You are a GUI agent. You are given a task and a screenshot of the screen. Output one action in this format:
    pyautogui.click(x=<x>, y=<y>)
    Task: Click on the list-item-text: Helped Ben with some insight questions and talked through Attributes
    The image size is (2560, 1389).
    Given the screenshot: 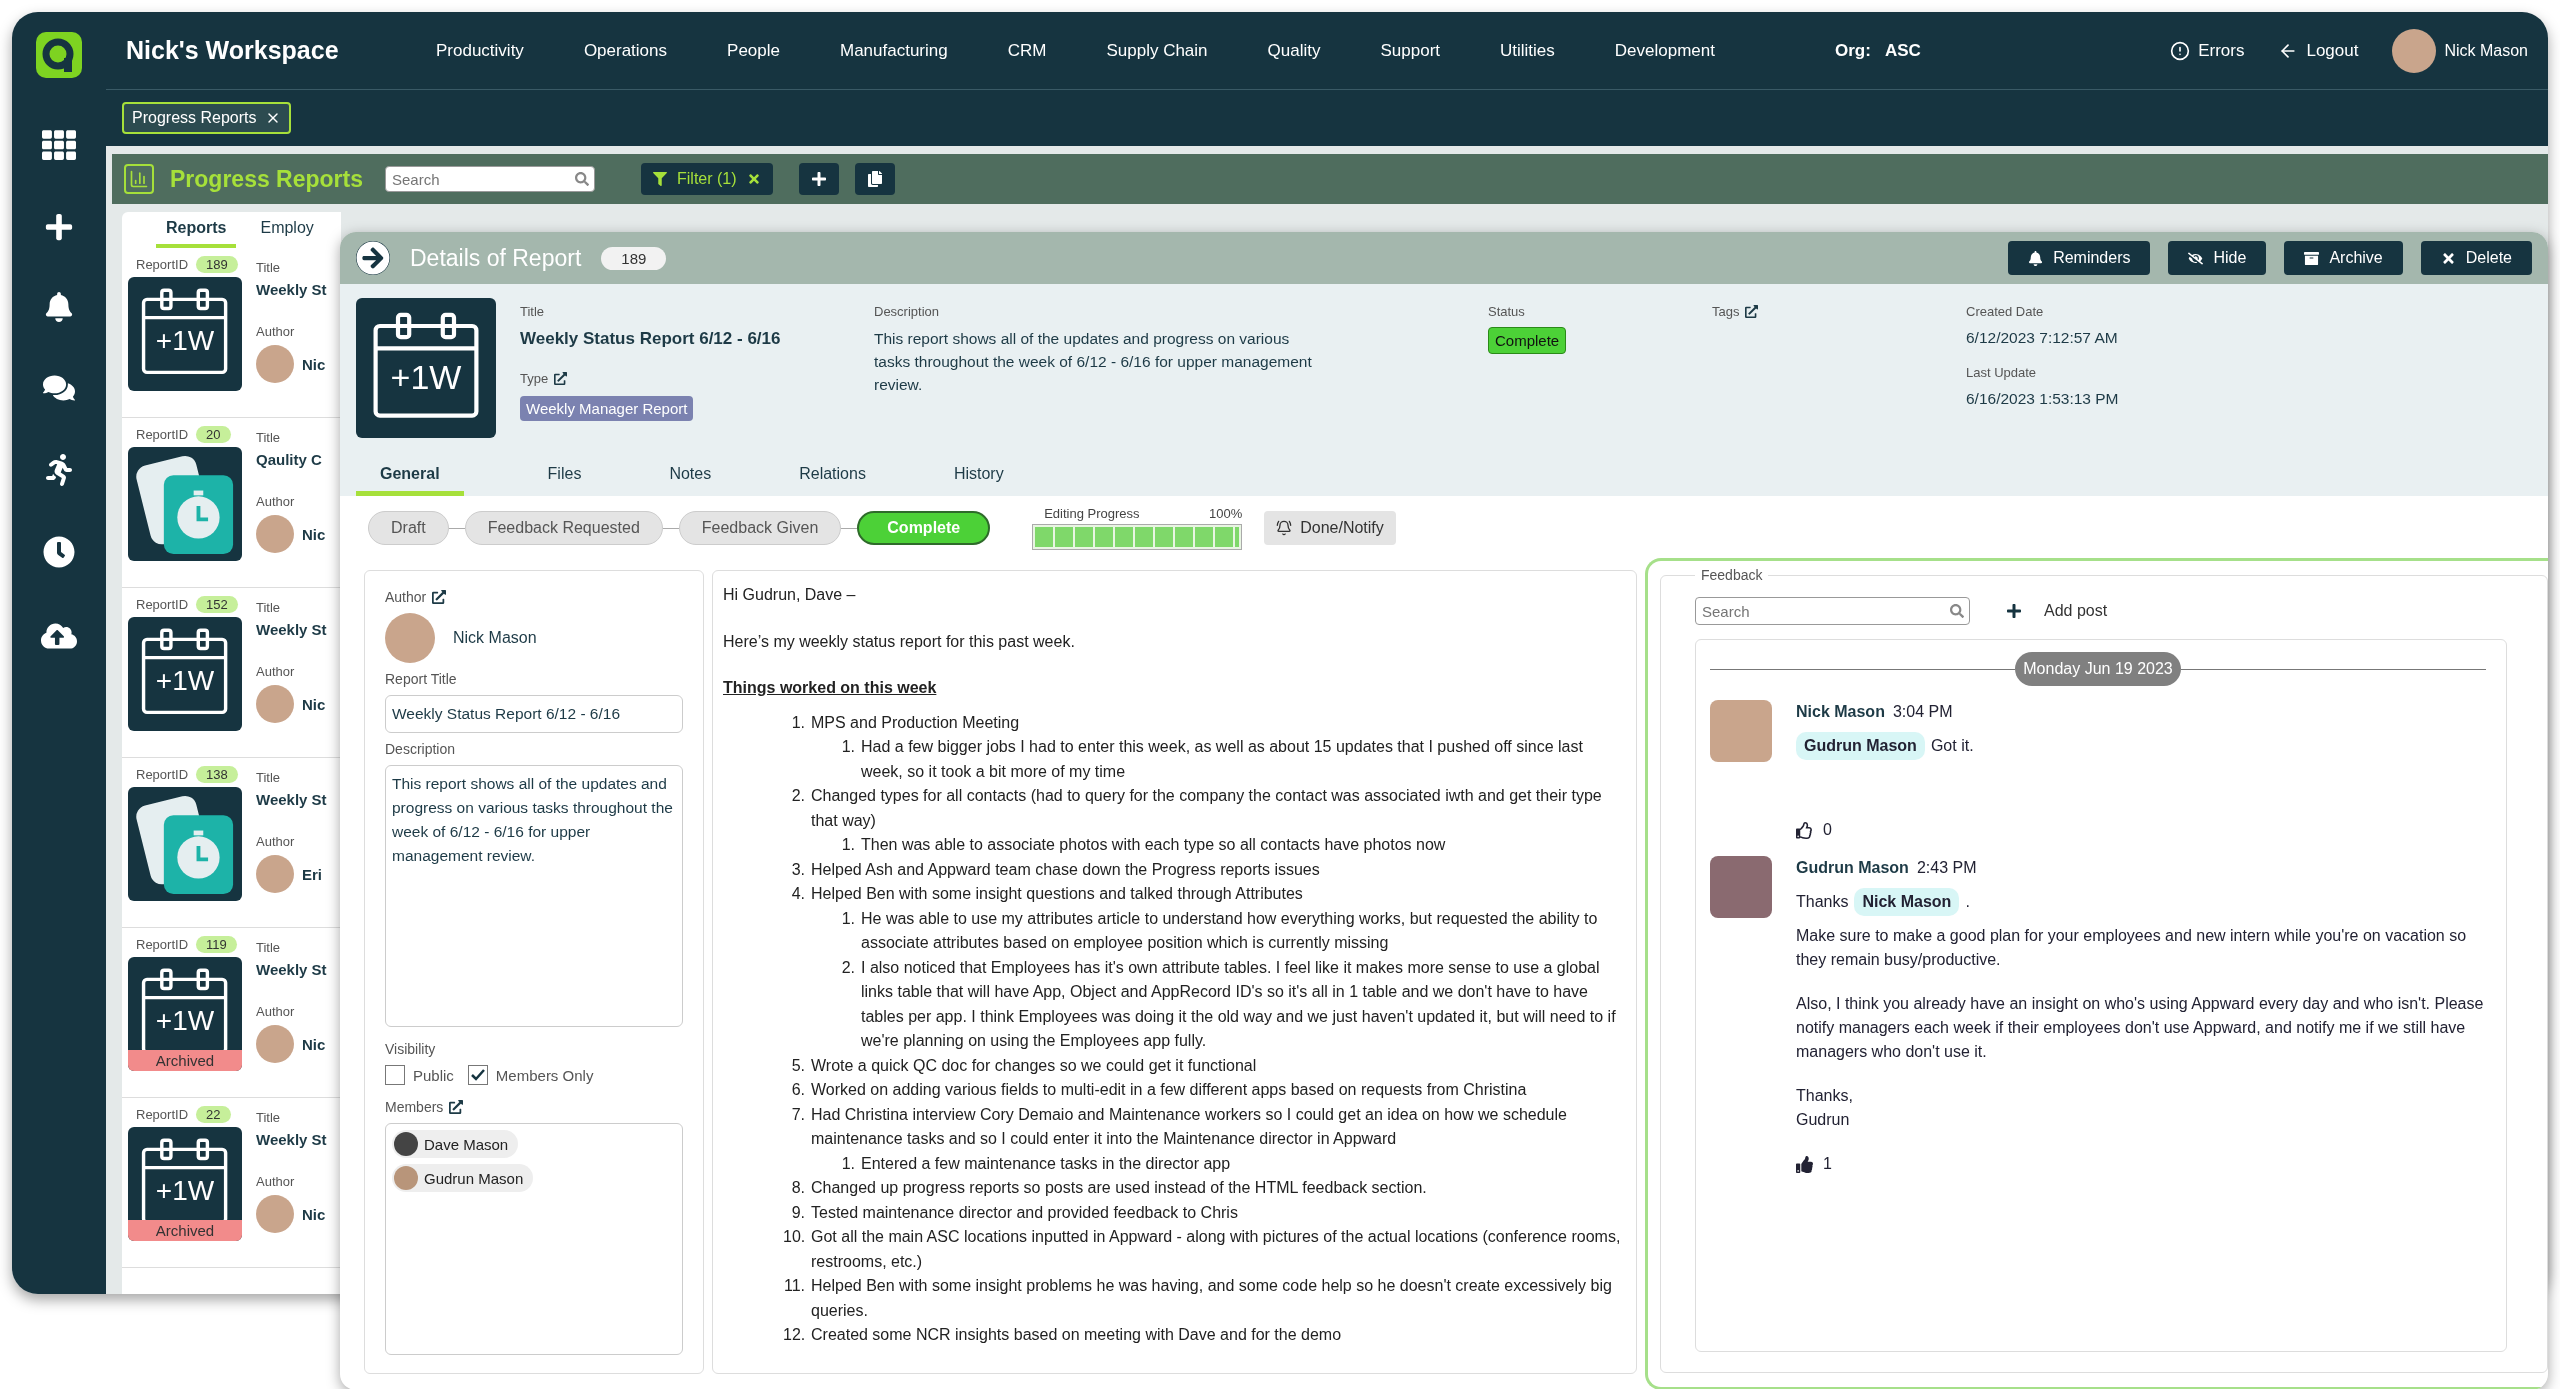 What is the action you would take?
    pyautogui.click(x=1057, y=894)
    